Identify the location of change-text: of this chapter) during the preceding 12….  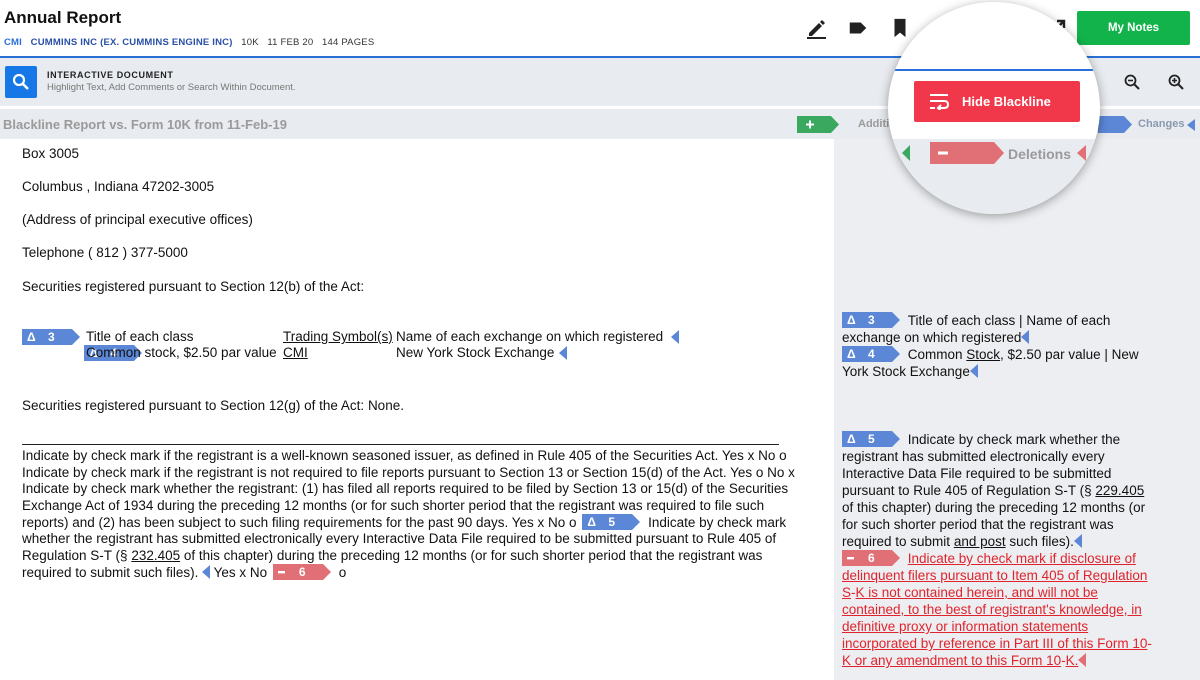
(994, 507).